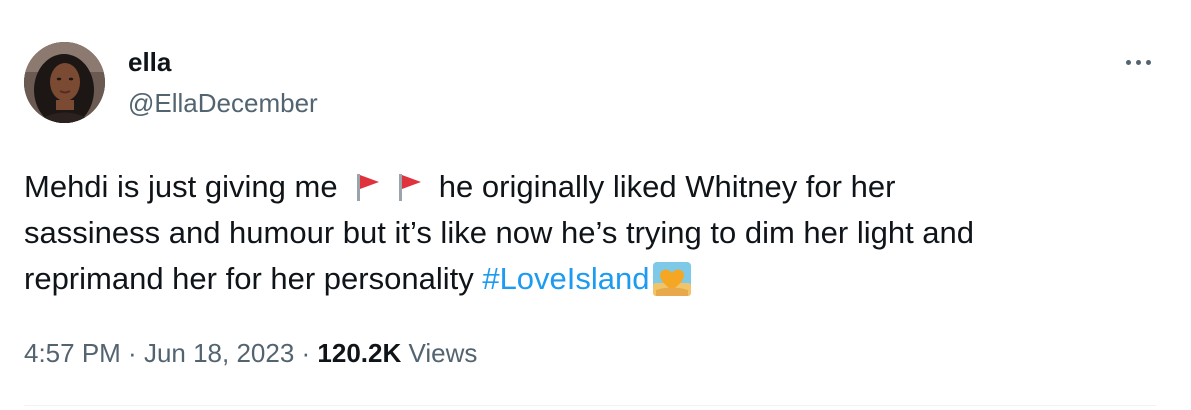 The width and height of the screenshot is (1191, 410). Describe the element at coordinates (565, 278) in the screenshot. I see `hashtag-link: #LoveIsland` at that location.